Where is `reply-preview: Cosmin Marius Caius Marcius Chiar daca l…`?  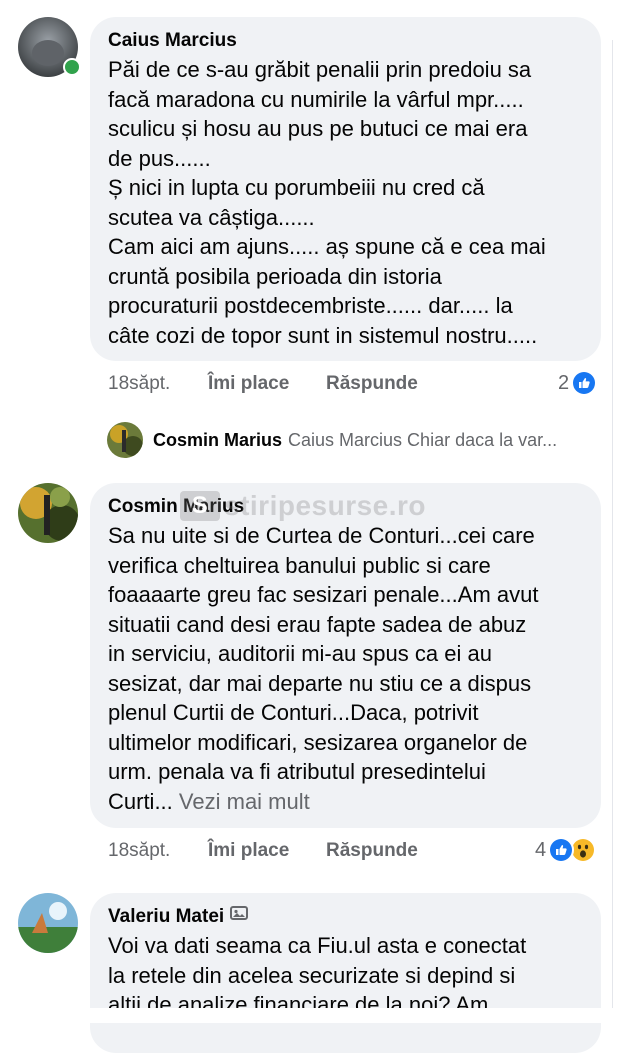 reply-preview: Cosmin Marius Caius Marcius Chiar daca l… is located at coordinates (332, 440).